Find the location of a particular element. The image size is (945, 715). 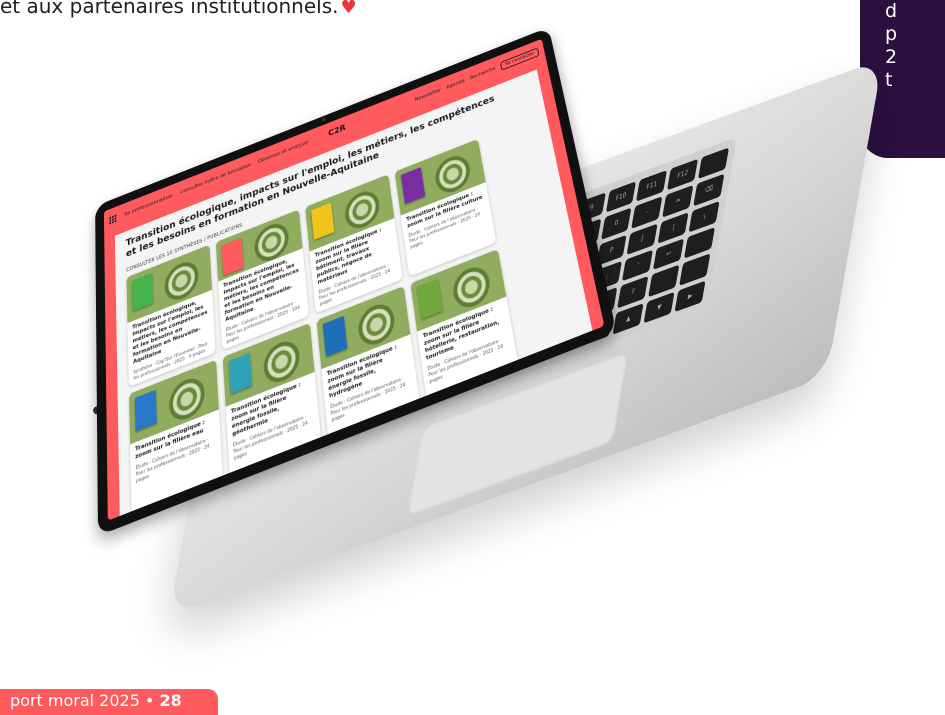

nav-agenda: Agenda is located at coordinates (455, 84).